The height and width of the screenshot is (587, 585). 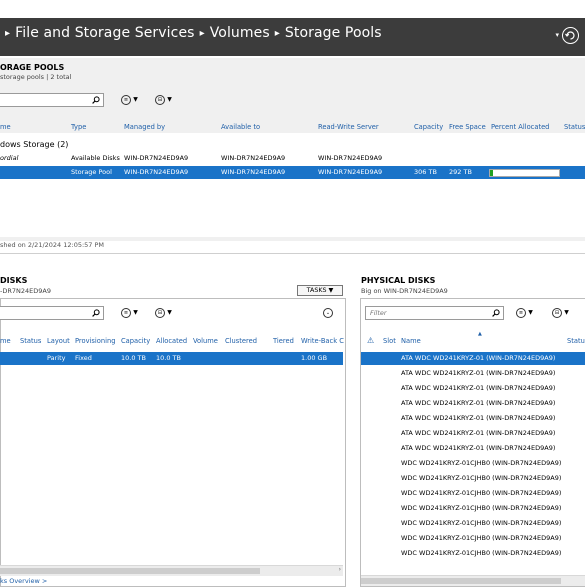 I want to click on column-header-volume: Volume, so click(x=205, y=341).